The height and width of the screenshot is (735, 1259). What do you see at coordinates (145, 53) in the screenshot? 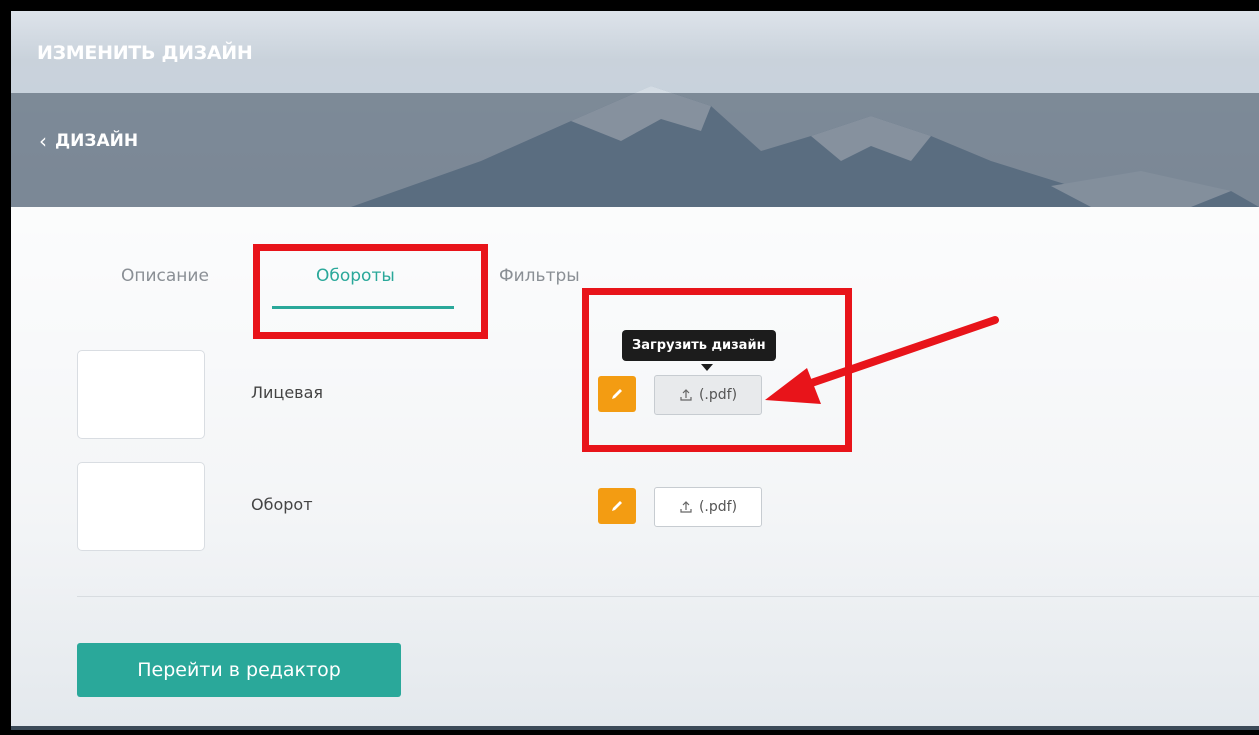
I see `page-title: ИЗМЕНИТЬ ДИЗАЙН` at bounding box center [145, 53].